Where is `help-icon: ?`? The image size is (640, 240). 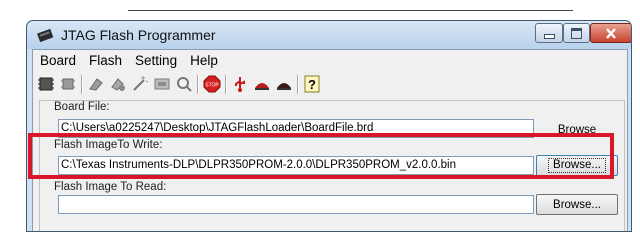
help-icon: ? is located at coordinates (312, 84).